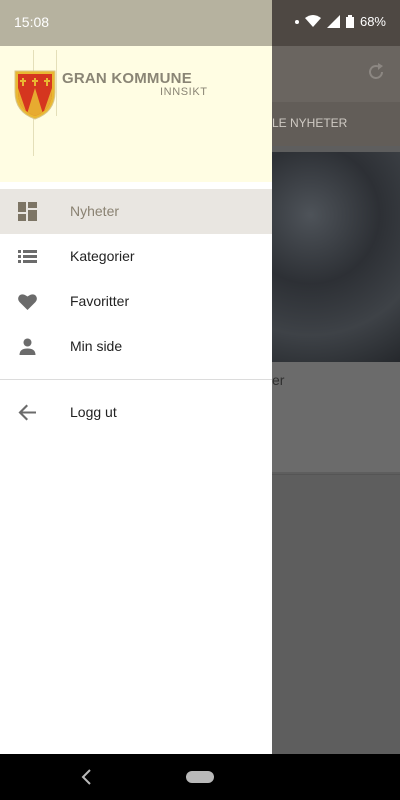 The height and width of the screenshot is (800, 400). What do you see at coordinates (102, 256) in the screenshot?
I see `menu-item-label: Kategorier` at bounding box center [102, 256].